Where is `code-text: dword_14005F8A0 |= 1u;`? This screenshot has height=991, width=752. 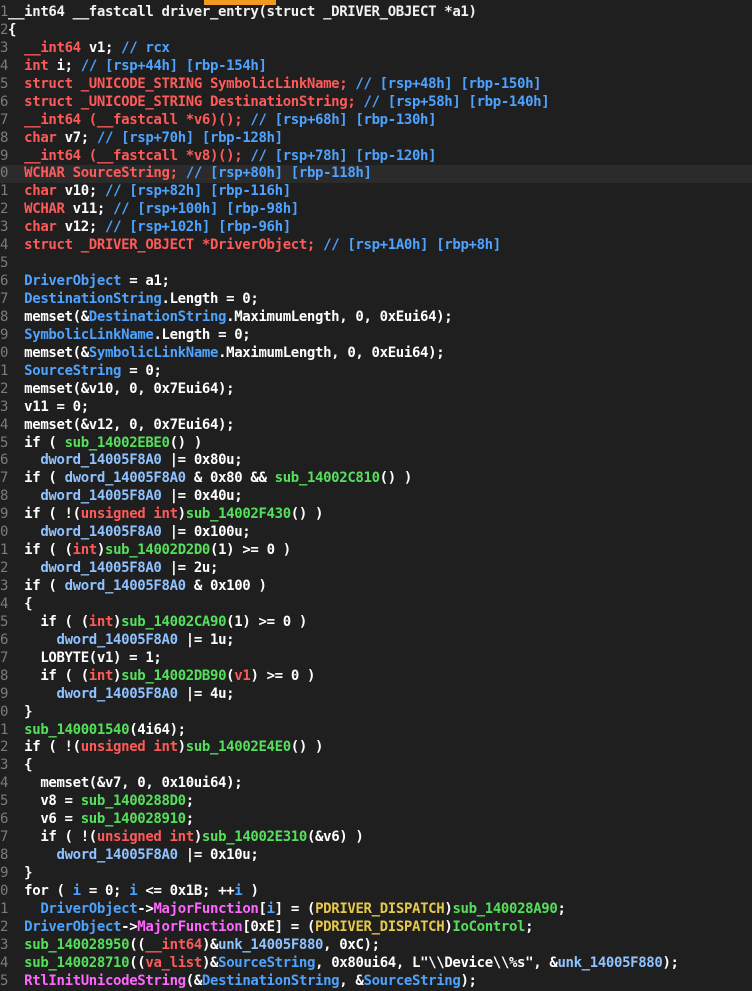
code-text: dword_14005F8A0 |= 1u; is located at coordinates (121, 641).